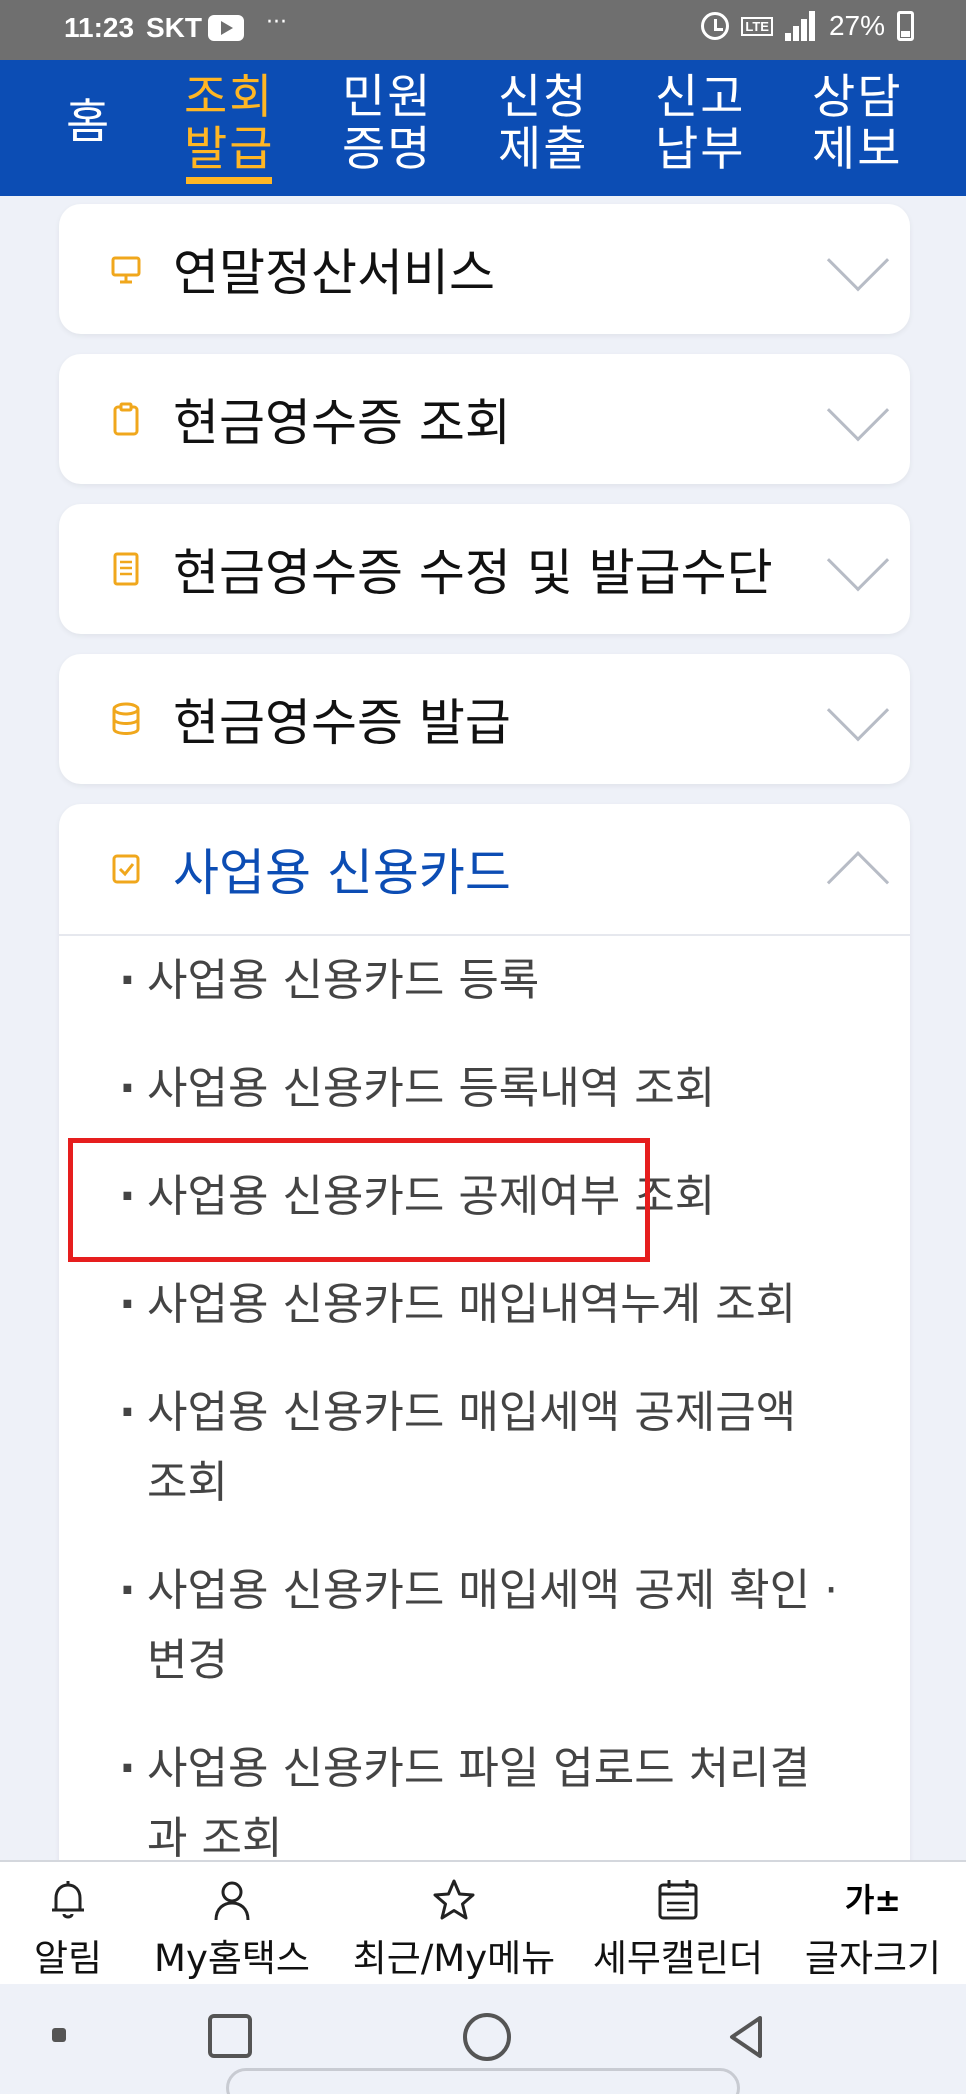  I want to click on person-icon, so click(232, 1901).